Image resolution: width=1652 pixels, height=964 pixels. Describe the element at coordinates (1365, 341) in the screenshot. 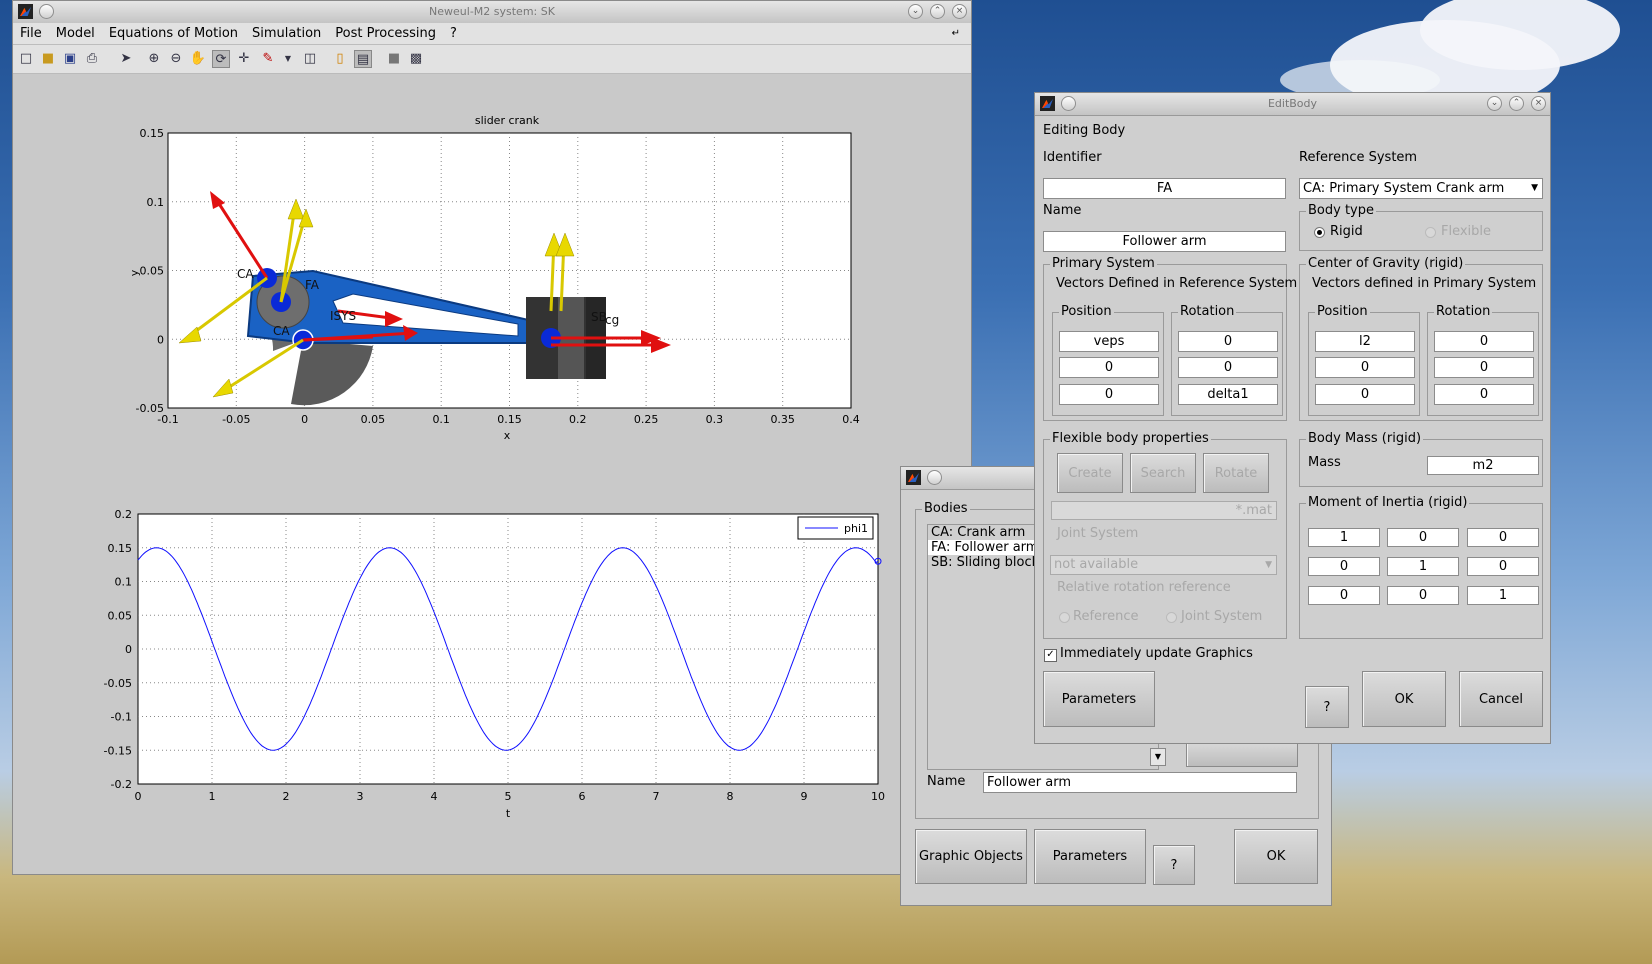

I see `cog-position-x: l2` at that location.